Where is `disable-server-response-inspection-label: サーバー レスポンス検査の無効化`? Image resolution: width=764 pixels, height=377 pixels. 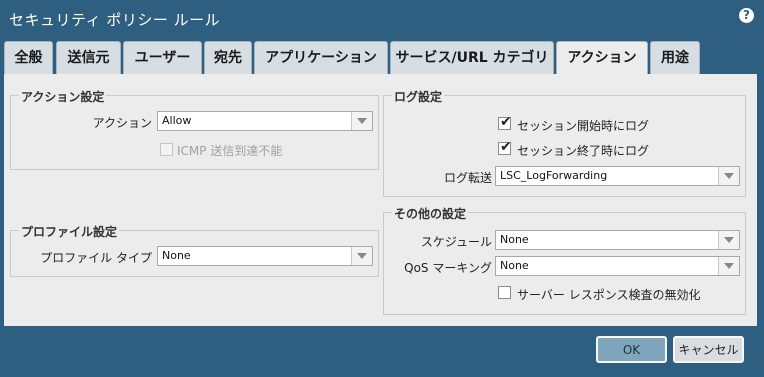 disable-server-response-inspection-label: サーバー レスポンス検査の無効化 is located at coordinates (609, 295).